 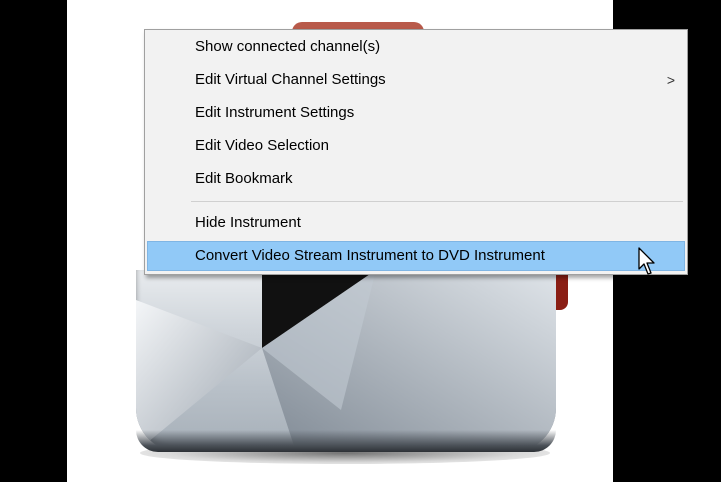 What do you see at coordinates (262, 145) in the screenshot?
I see `menu-item-label: Edit Video Selection` at bounding box center [262, 145].